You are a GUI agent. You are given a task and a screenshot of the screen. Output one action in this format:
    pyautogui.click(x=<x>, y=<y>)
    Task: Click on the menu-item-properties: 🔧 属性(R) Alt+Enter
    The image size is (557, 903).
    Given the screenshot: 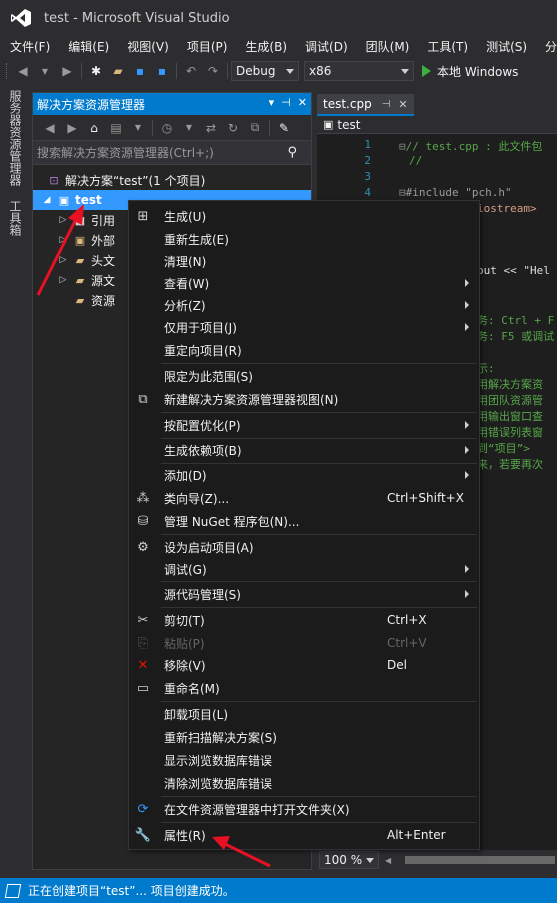 What is the action you would take?
    pyautogui.click(x=304, y=835)
    